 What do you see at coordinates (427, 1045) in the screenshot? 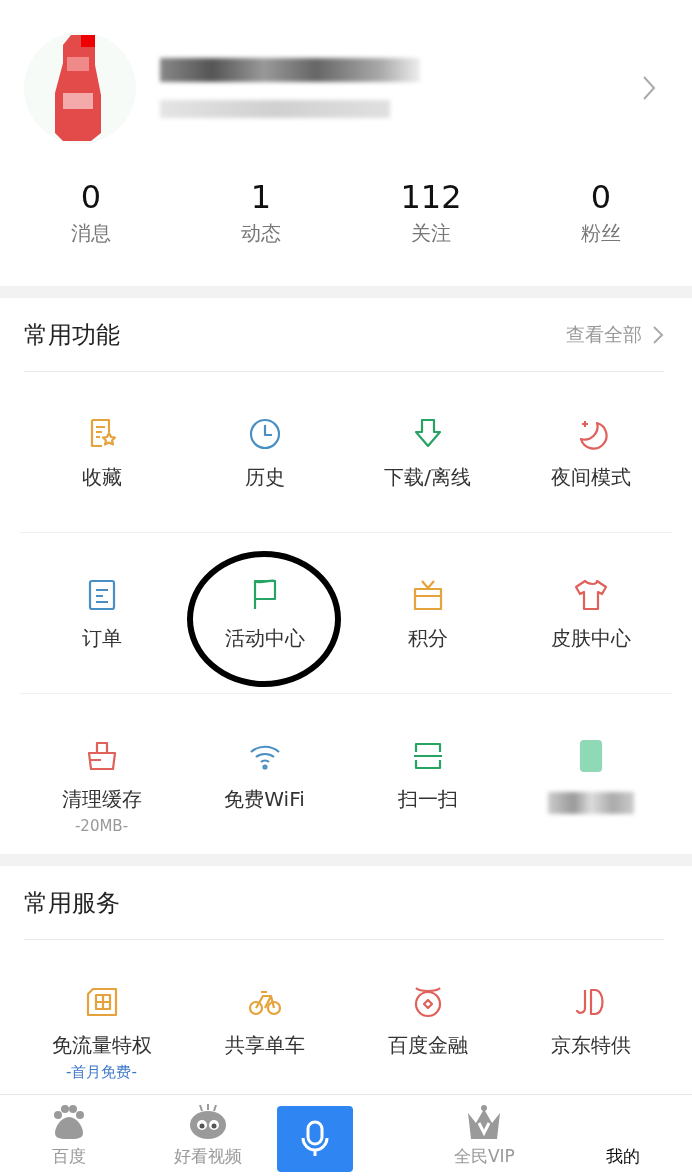
I see `function-label: 百度金融` at bounding box center [427, 1045].